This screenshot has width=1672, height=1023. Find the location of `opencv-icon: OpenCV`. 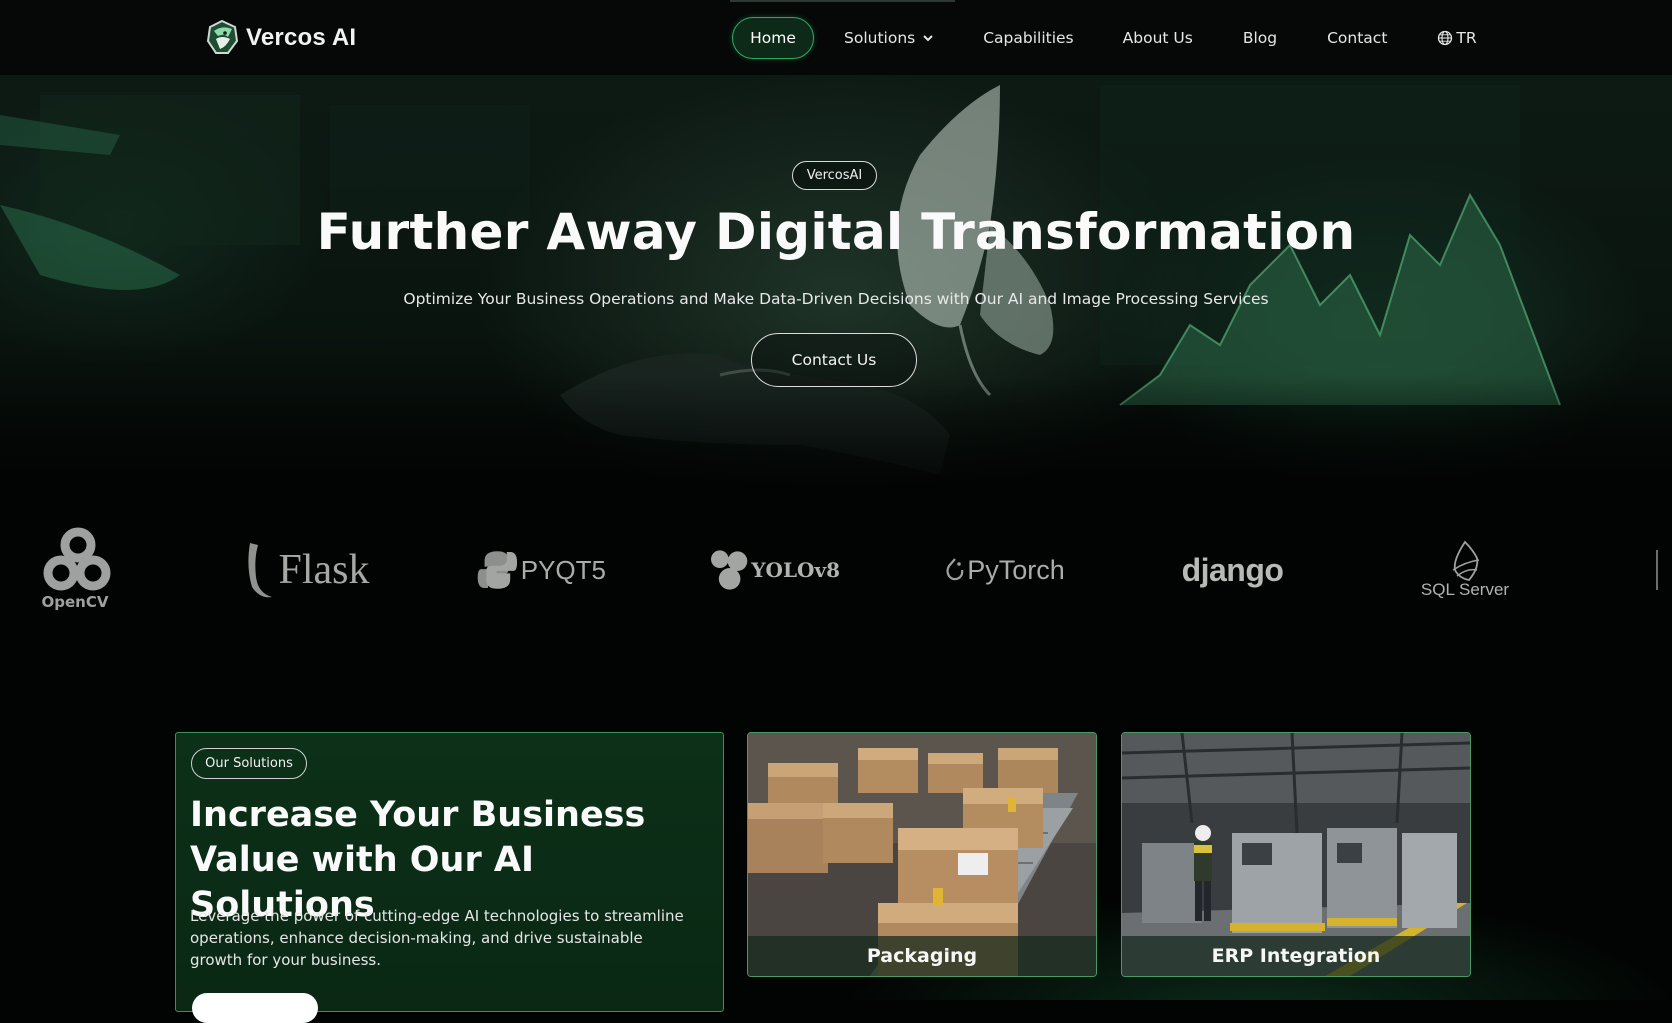

opencv-icon: OpenCV is located at coordinates (76, 569).